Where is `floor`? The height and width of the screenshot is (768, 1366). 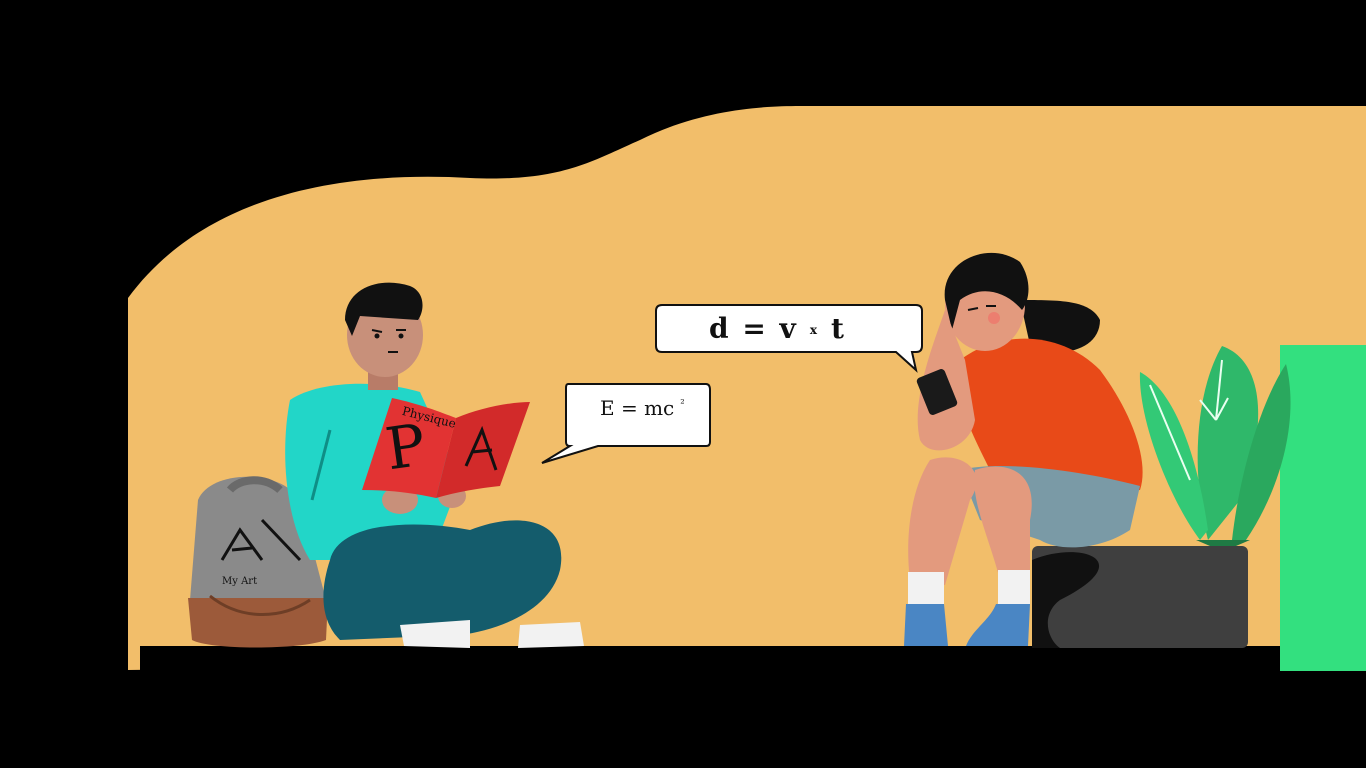 floor is located at coordinates (710, 659).